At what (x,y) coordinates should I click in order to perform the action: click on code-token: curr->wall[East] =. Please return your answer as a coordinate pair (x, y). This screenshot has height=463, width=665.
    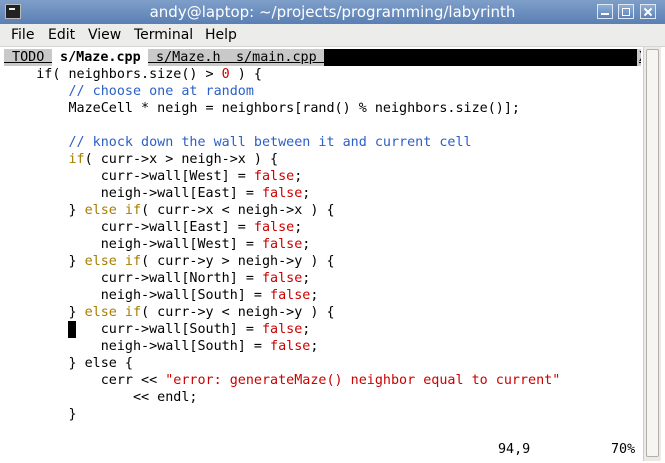
    Looking at the image, I should click on (129, 227).